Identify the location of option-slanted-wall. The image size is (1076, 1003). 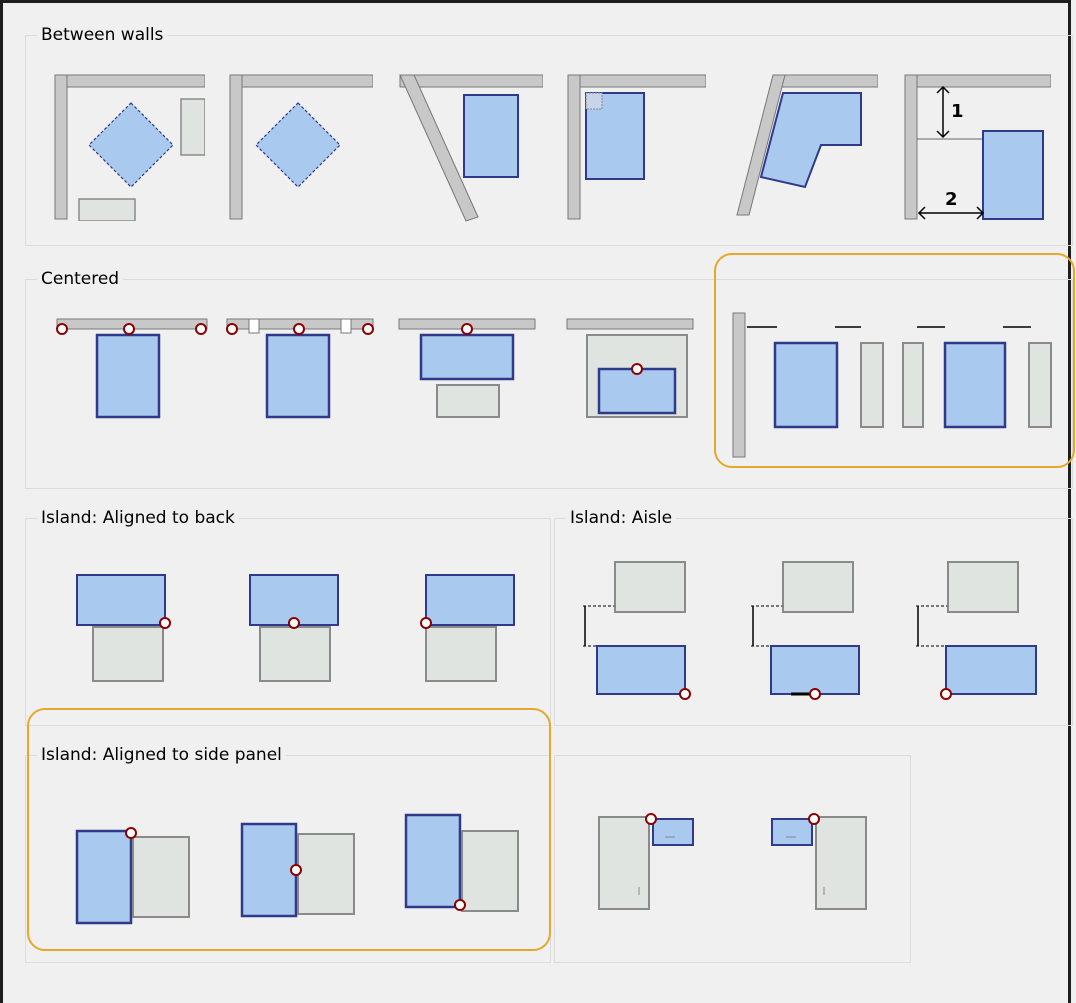
(470, 148).